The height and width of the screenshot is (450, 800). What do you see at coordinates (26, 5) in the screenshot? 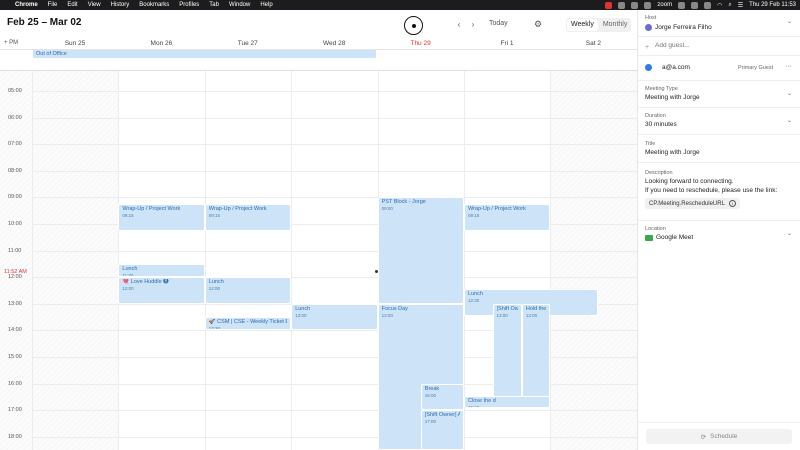
I see `menu-chrome: Chrome` at bounding box center [26, 5].